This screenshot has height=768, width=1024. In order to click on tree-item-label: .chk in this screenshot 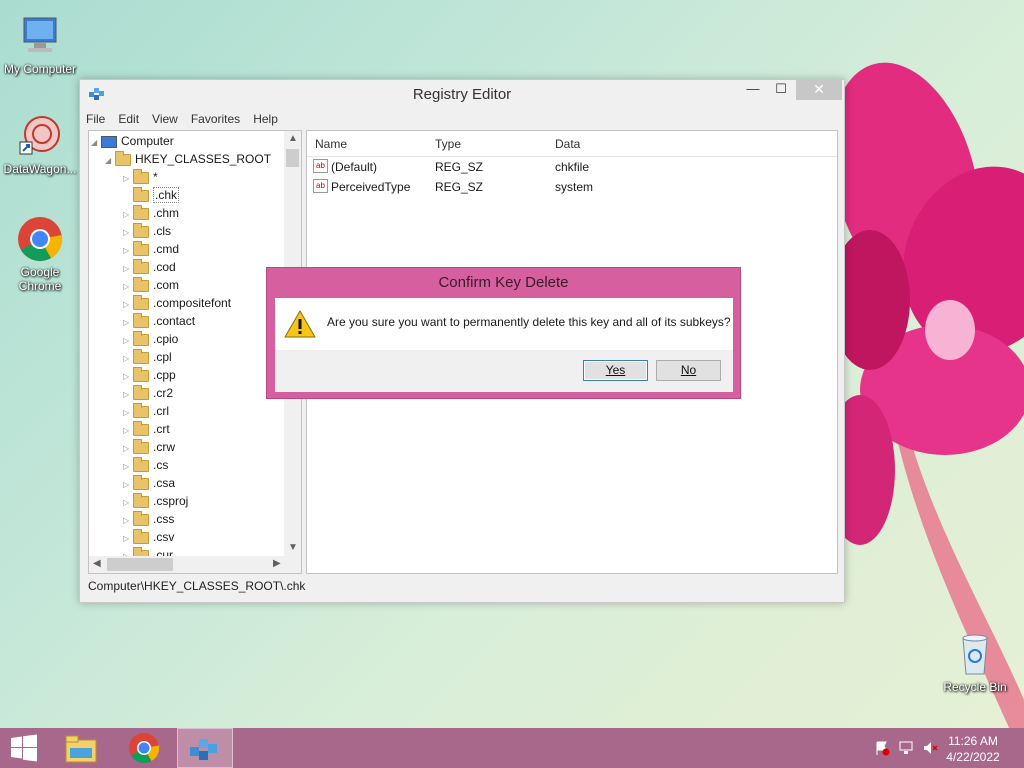, I will do `click(166, 195)`.